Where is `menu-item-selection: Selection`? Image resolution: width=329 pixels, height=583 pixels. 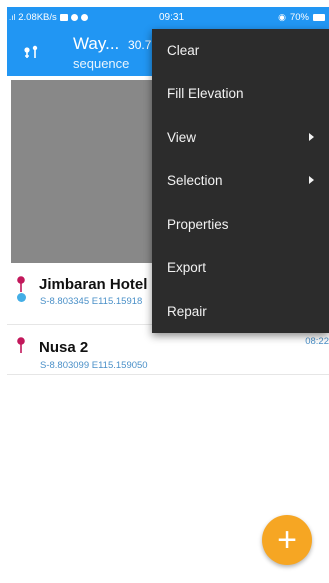
menu-item-selection: Selection is located at coordinates (240, 180).